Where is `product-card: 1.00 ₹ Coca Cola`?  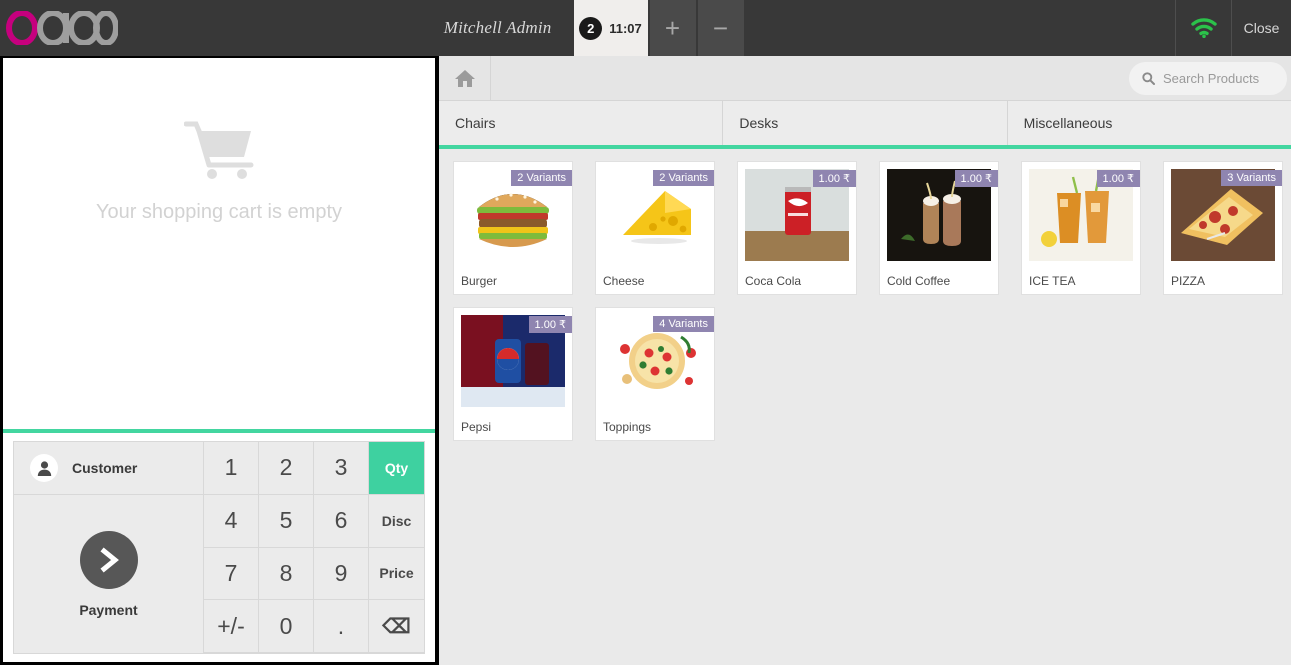 product-card: 1.00 ₹ Coca Cola is located at coordinates (797, 228).